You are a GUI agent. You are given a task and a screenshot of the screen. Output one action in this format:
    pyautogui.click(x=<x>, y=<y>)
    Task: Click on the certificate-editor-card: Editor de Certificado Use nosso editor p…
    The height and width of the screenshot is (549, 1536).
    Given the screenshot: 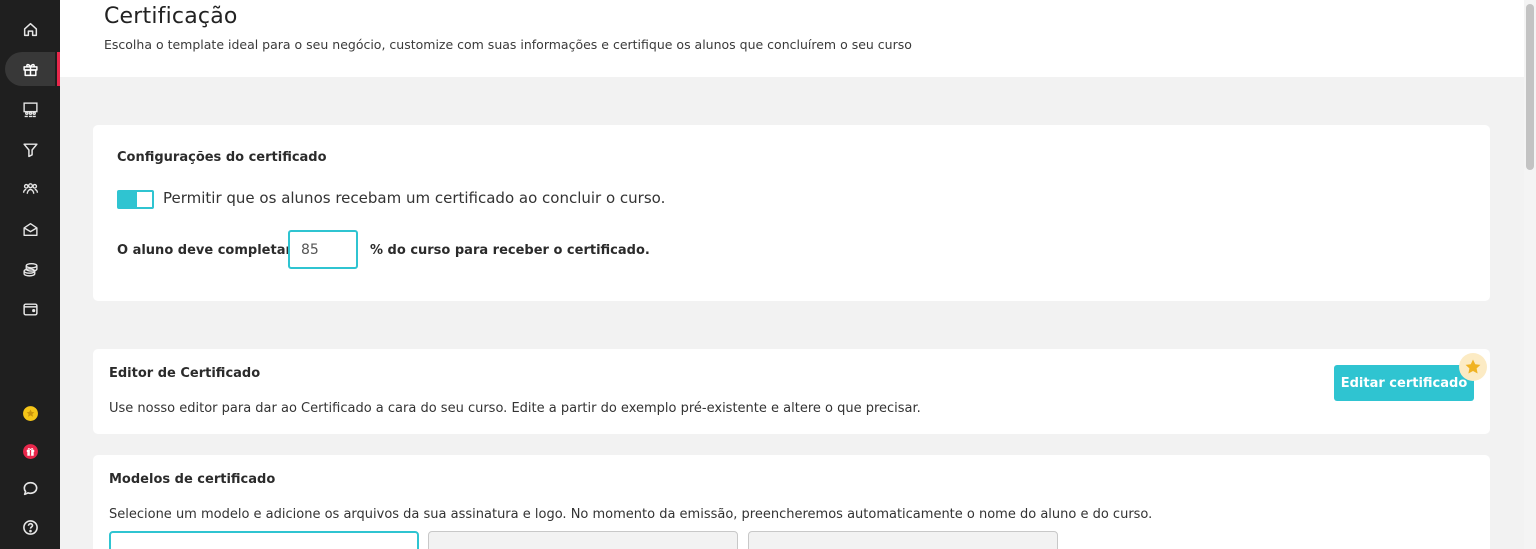 What is the action you would take?
    pyautogui.click(x=791, y=391)
    